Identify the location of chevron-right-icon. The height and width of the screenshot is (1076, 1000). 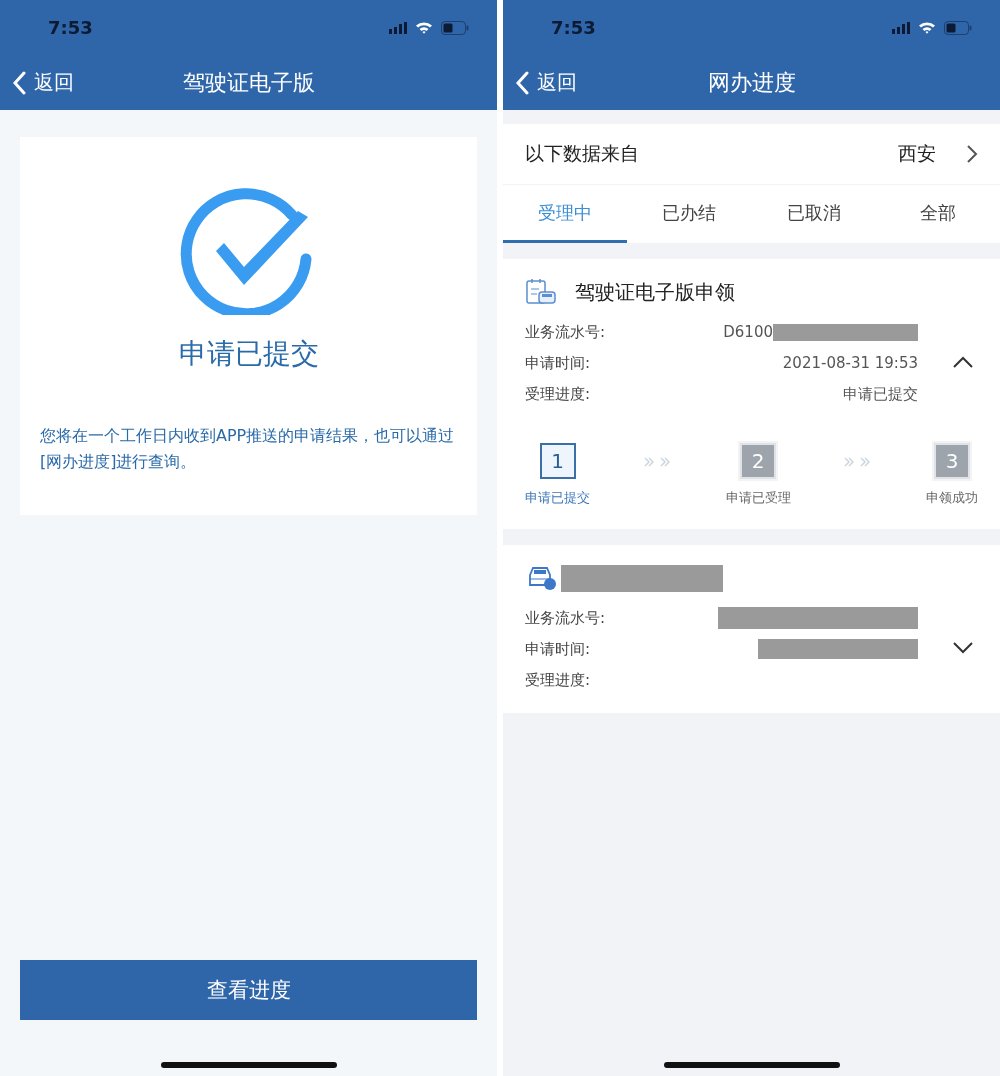
(972, 154).